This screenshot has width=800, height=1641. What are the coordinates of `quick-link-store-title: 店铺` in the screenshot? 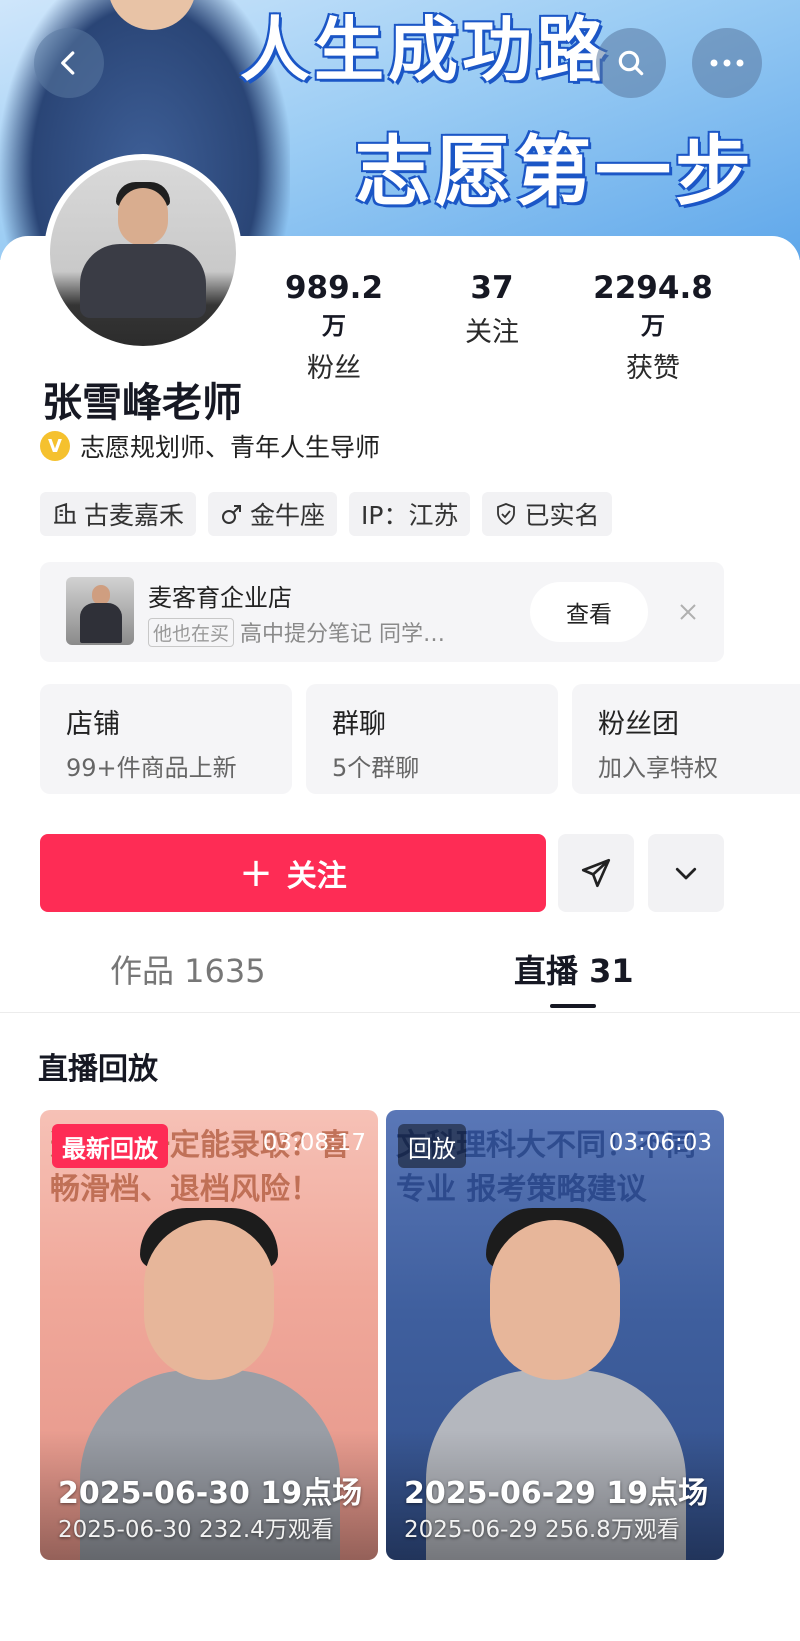 It's located at (93, 724).